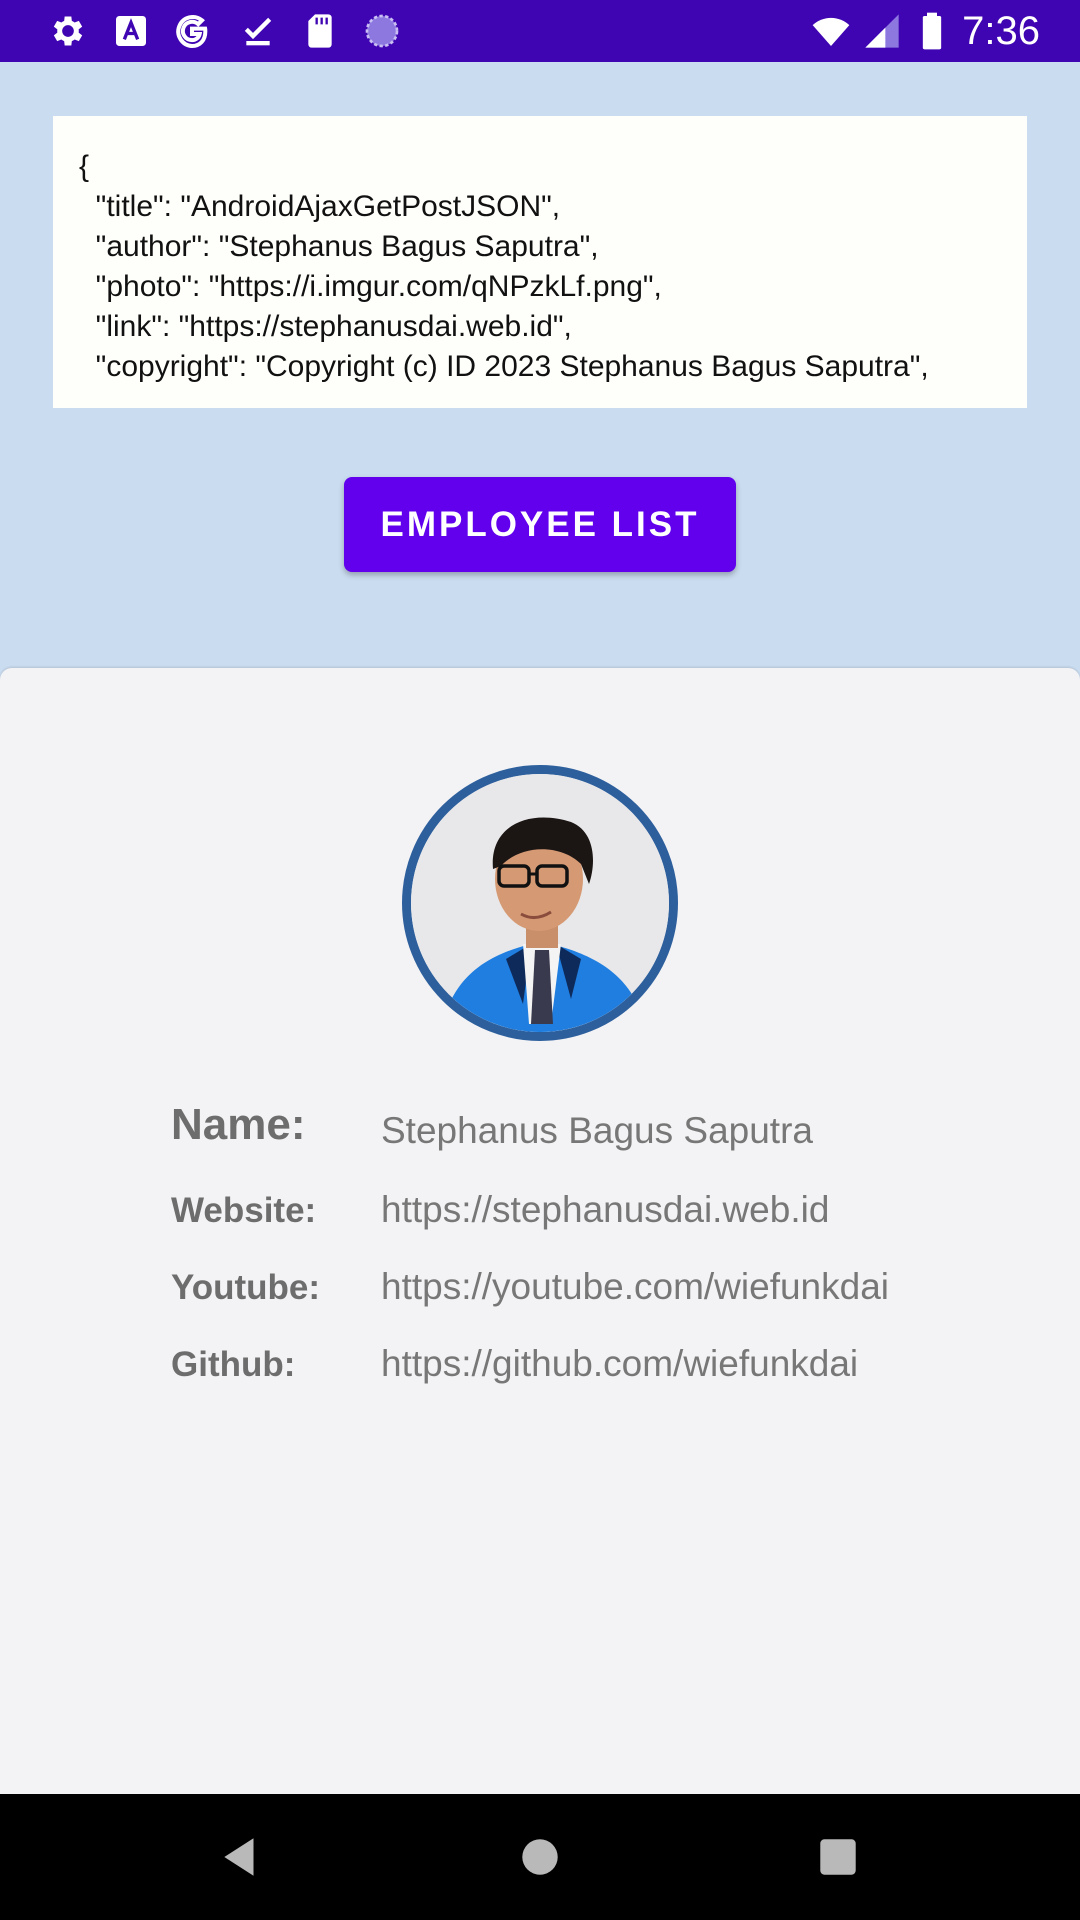 The image size is (1080, 1920). I want to click on sd-card-icon, so click(320, 31).